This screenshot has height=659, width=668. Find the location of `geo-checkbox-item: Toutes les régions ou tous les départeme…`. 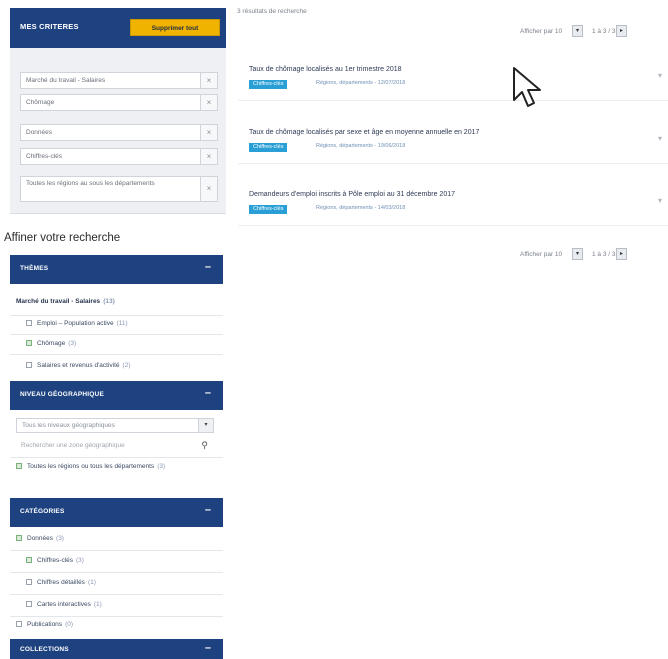

geo-checkbox-item: Toutes les régions ou tous les départeme… is located at coordinates (96, 467).